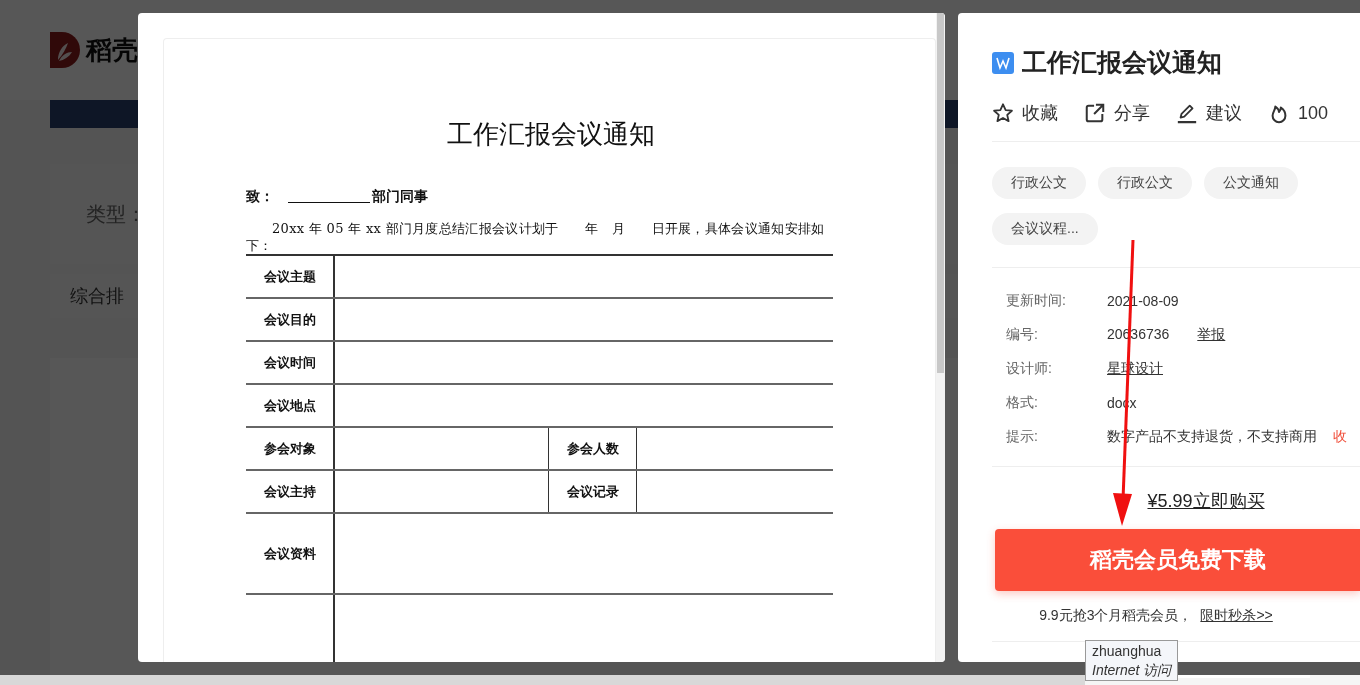  I want to click on table-cell: 会议目的, so click(290, 319).